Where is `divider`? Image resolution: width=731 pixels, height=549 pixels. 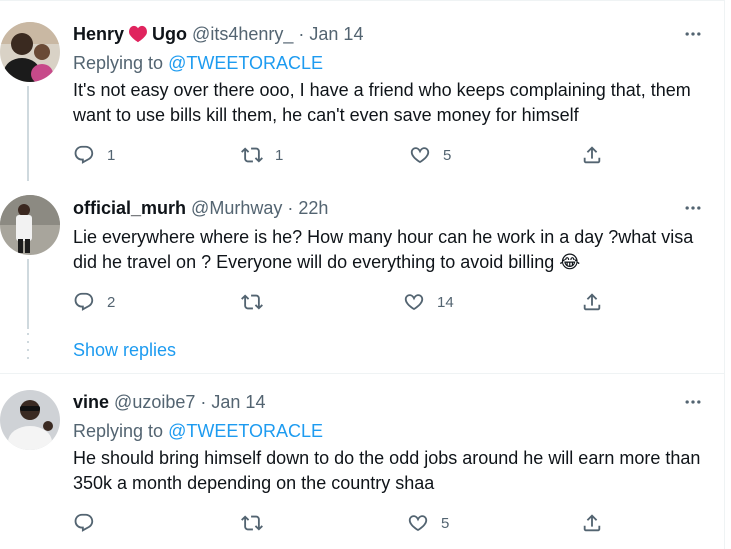 divider is located at coordinates (362, 373).